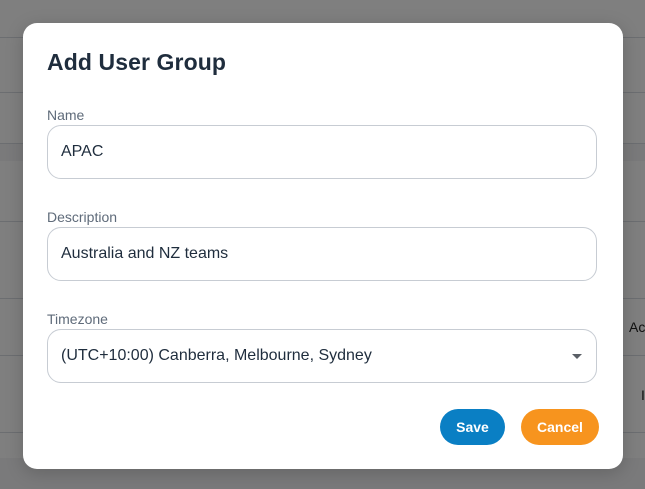 This screenshot has height=489, width=645. What do you see at coordinates (560, 427) in the screenshot?
I see `cancel-button: Cancel` at bounding box center [560, 427].